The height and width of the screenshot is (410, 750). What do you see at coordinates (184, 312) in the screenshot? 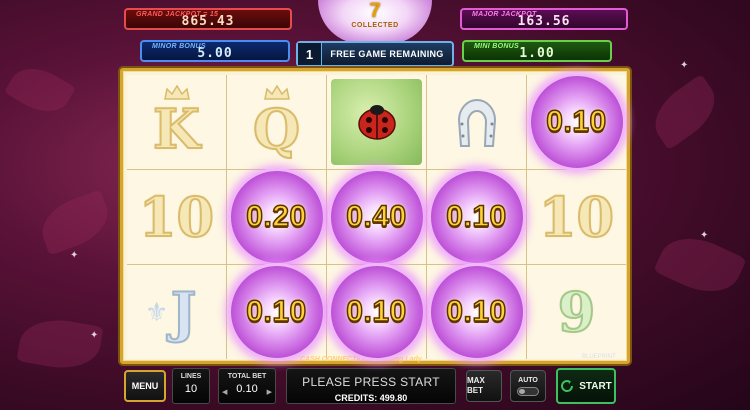
I see `card-symbol-j: J` at bounding box center [184, 312].